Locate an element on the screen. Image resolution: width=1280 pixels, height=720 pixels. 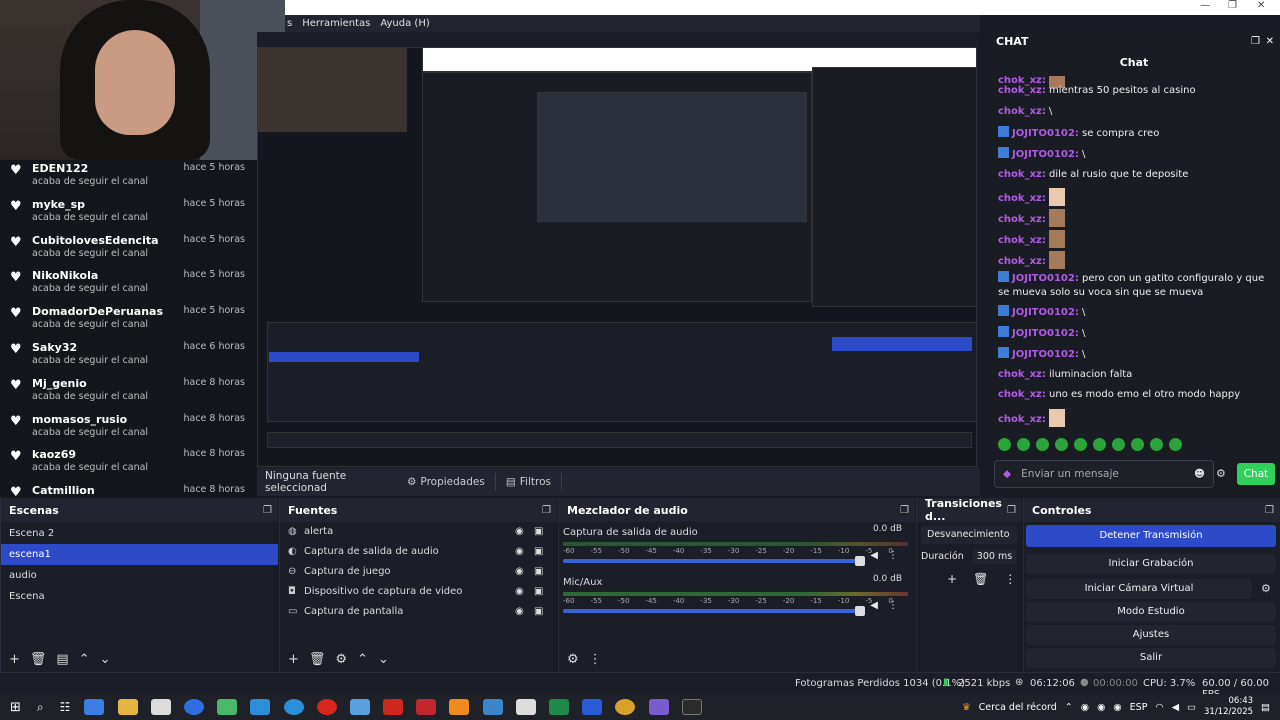
settings-button: Ajustes is located at coordinates (1151, 635).